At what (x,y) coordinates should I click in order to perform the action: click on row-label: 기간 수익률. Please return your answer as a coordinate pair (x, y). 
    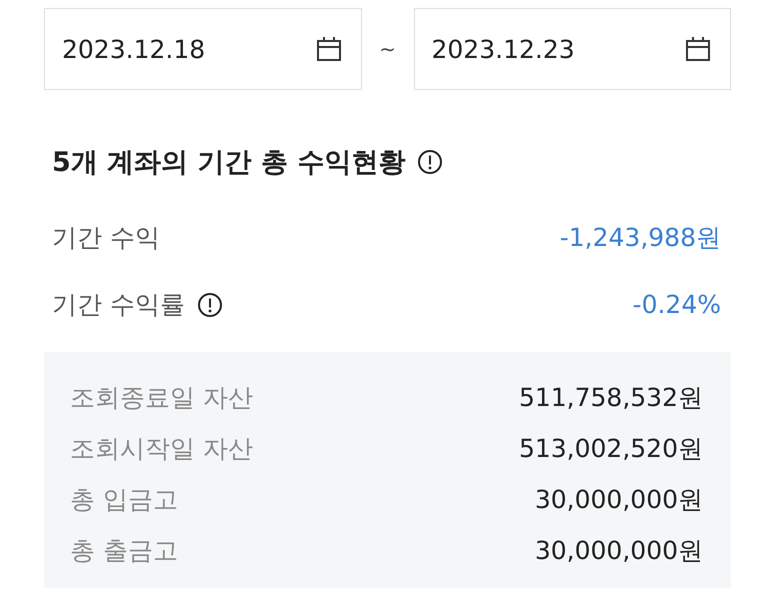
    Looking at the image, I should click on (118, 305).